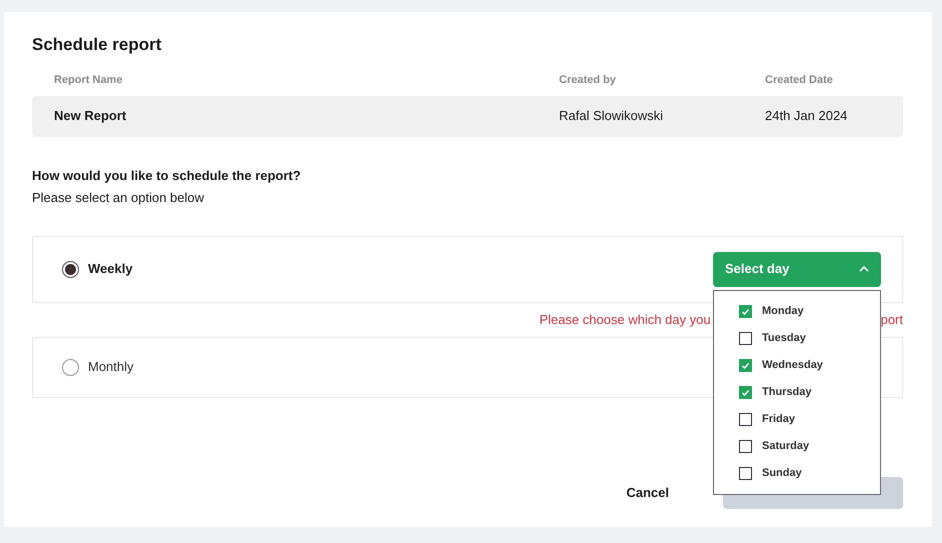 The image size is (942, 543). I want to click on column-header: Created by, so click(588, 80).